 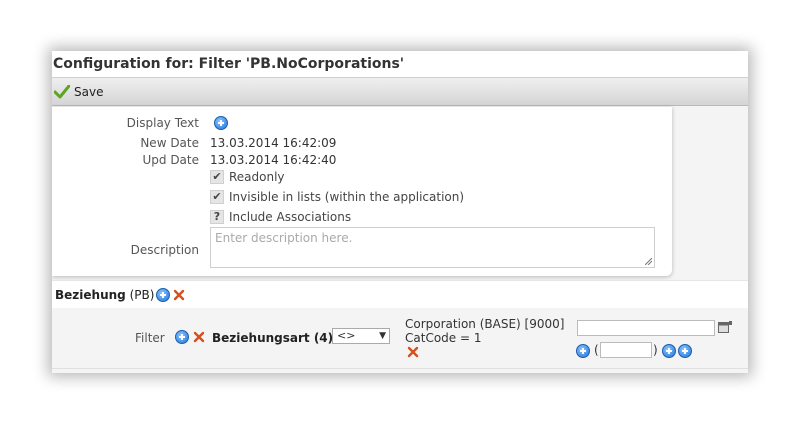 What do you see at coordinates (199, 337) in the screenshot?
I see `remove-filter-icon` at bounding box center [199, 337].